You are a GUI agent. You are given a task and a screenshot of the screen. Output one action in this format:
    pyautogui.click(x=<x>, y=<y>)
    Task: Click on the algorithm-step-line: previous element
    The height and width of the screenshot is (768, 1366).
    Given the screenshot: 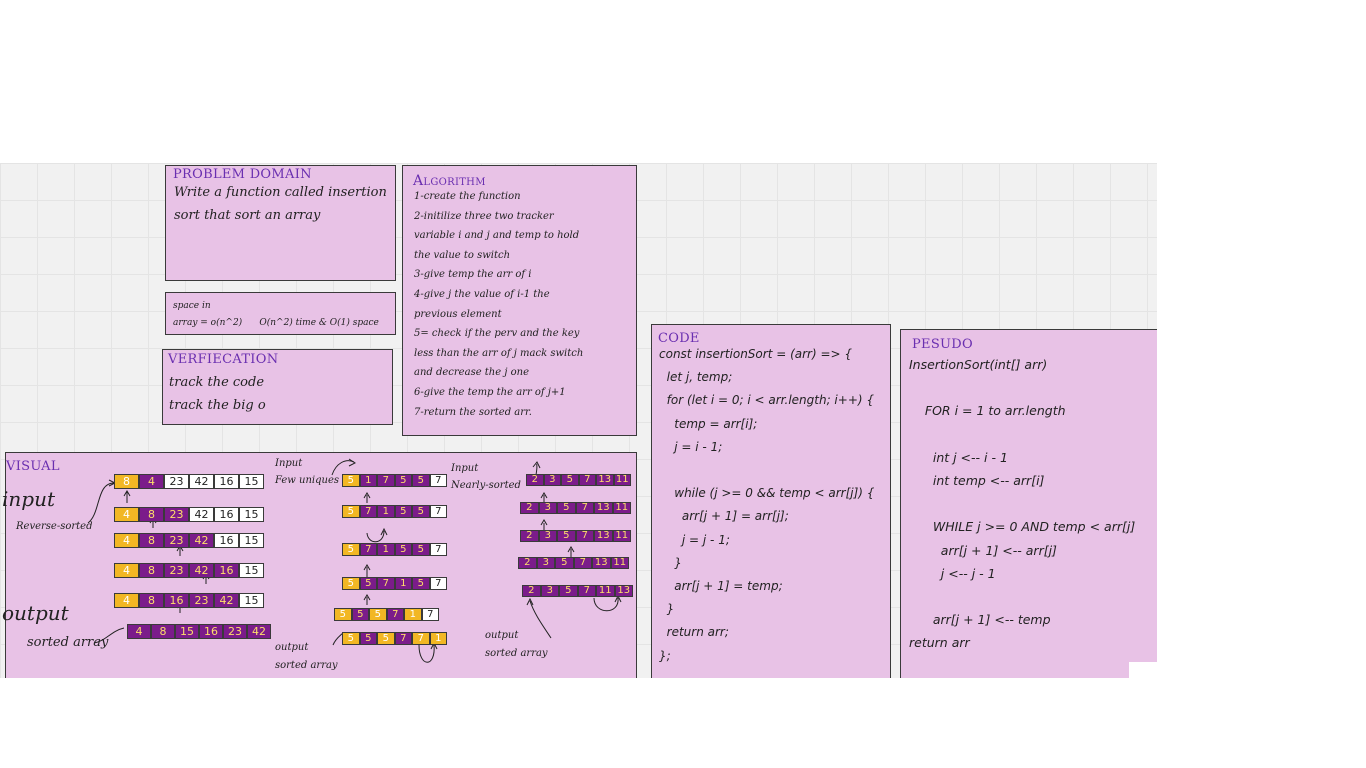 What is the action you would take?
    pyautogui.click(x=458, y=314)
    